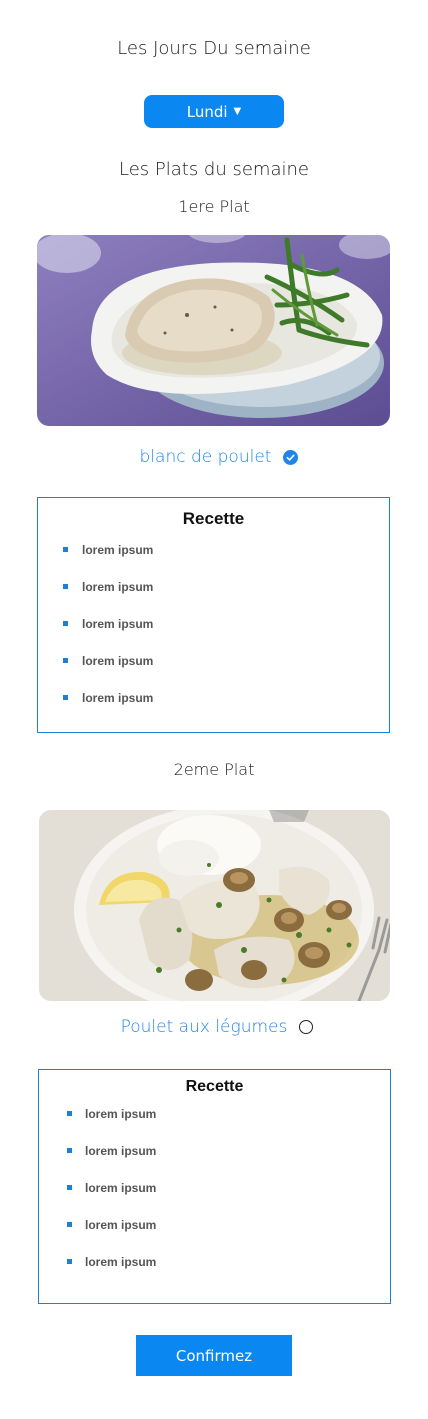 This screenshot has height=1419, width=428. I want to click on radio-empty-icon, so click(306, 1027).